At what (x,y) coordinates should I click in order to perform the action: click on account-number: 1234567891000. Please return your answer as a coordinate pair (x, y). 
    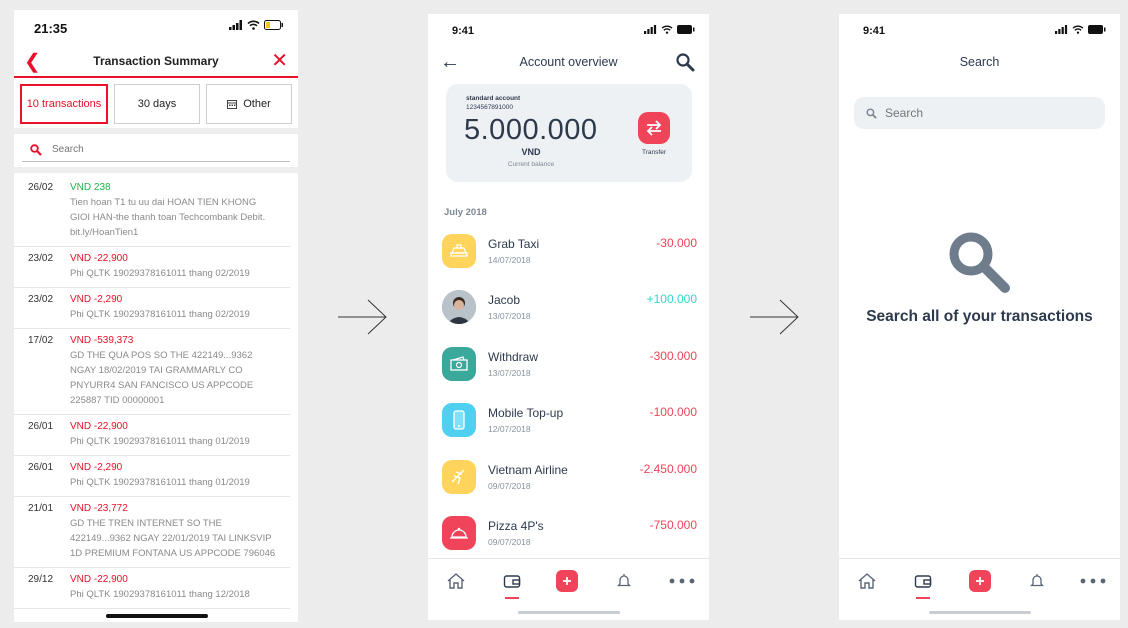
    Looking at the image, I should click on (489, 107).